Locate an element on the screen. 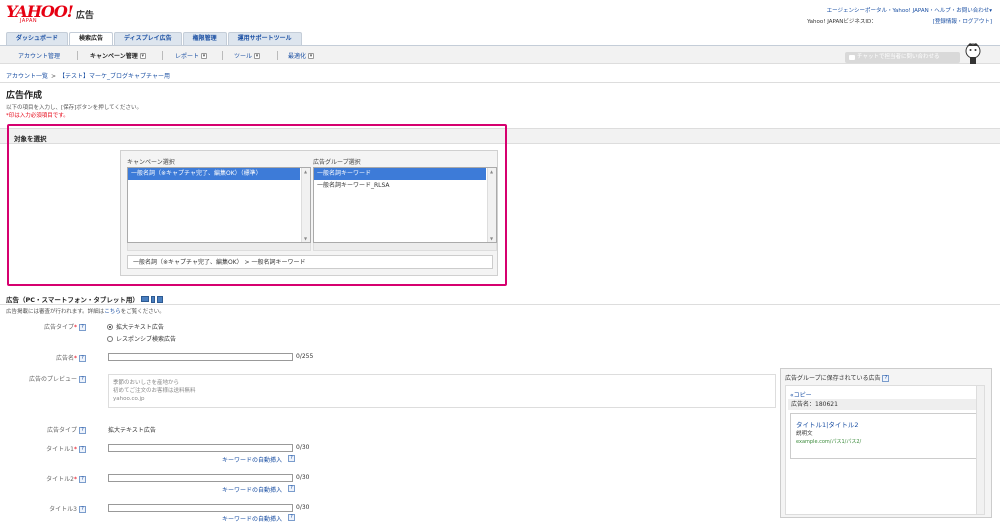 The width and height of the screenshot is (1000, 526). global-links: エージェンシーポータル・Yahoo! JAPAN・ヘルプ・お問い合わせ▾ is located at coordinates (899, 11).